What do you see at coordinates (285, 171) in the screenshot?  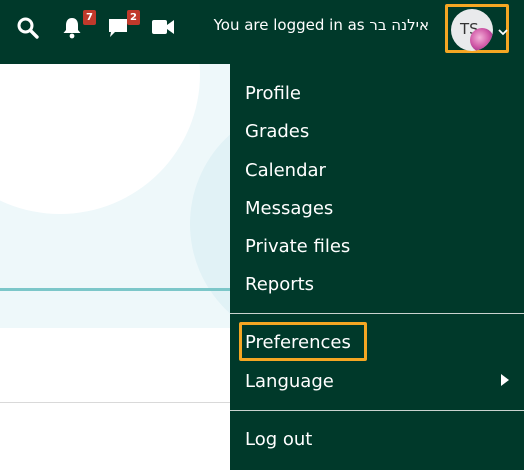 I see `menu-item-calendar: Calendar` at bounding box center [285, 171].